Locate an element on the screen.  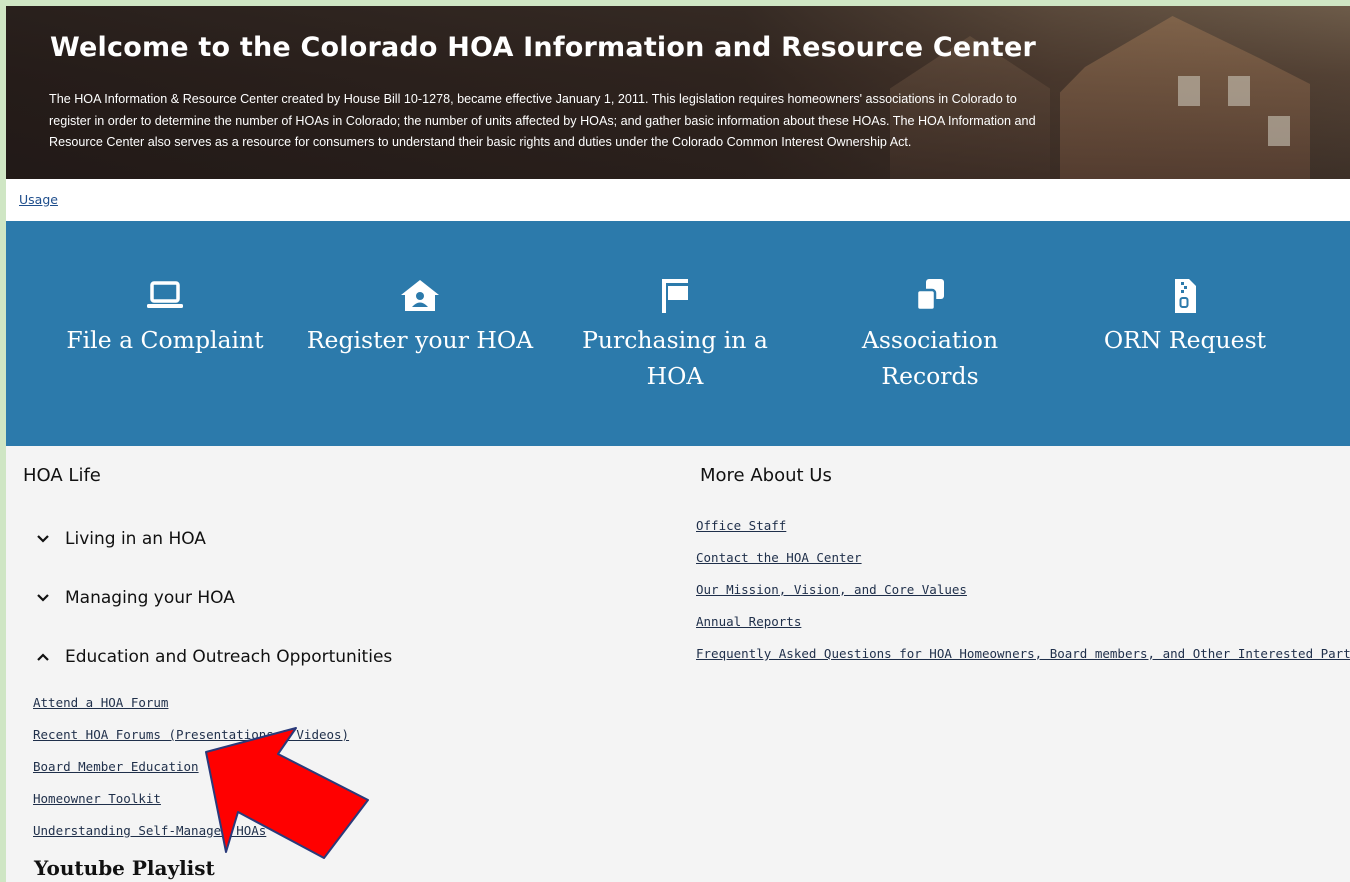
hoa-life-heading: HOA Life is located at coordinates (62, 475).